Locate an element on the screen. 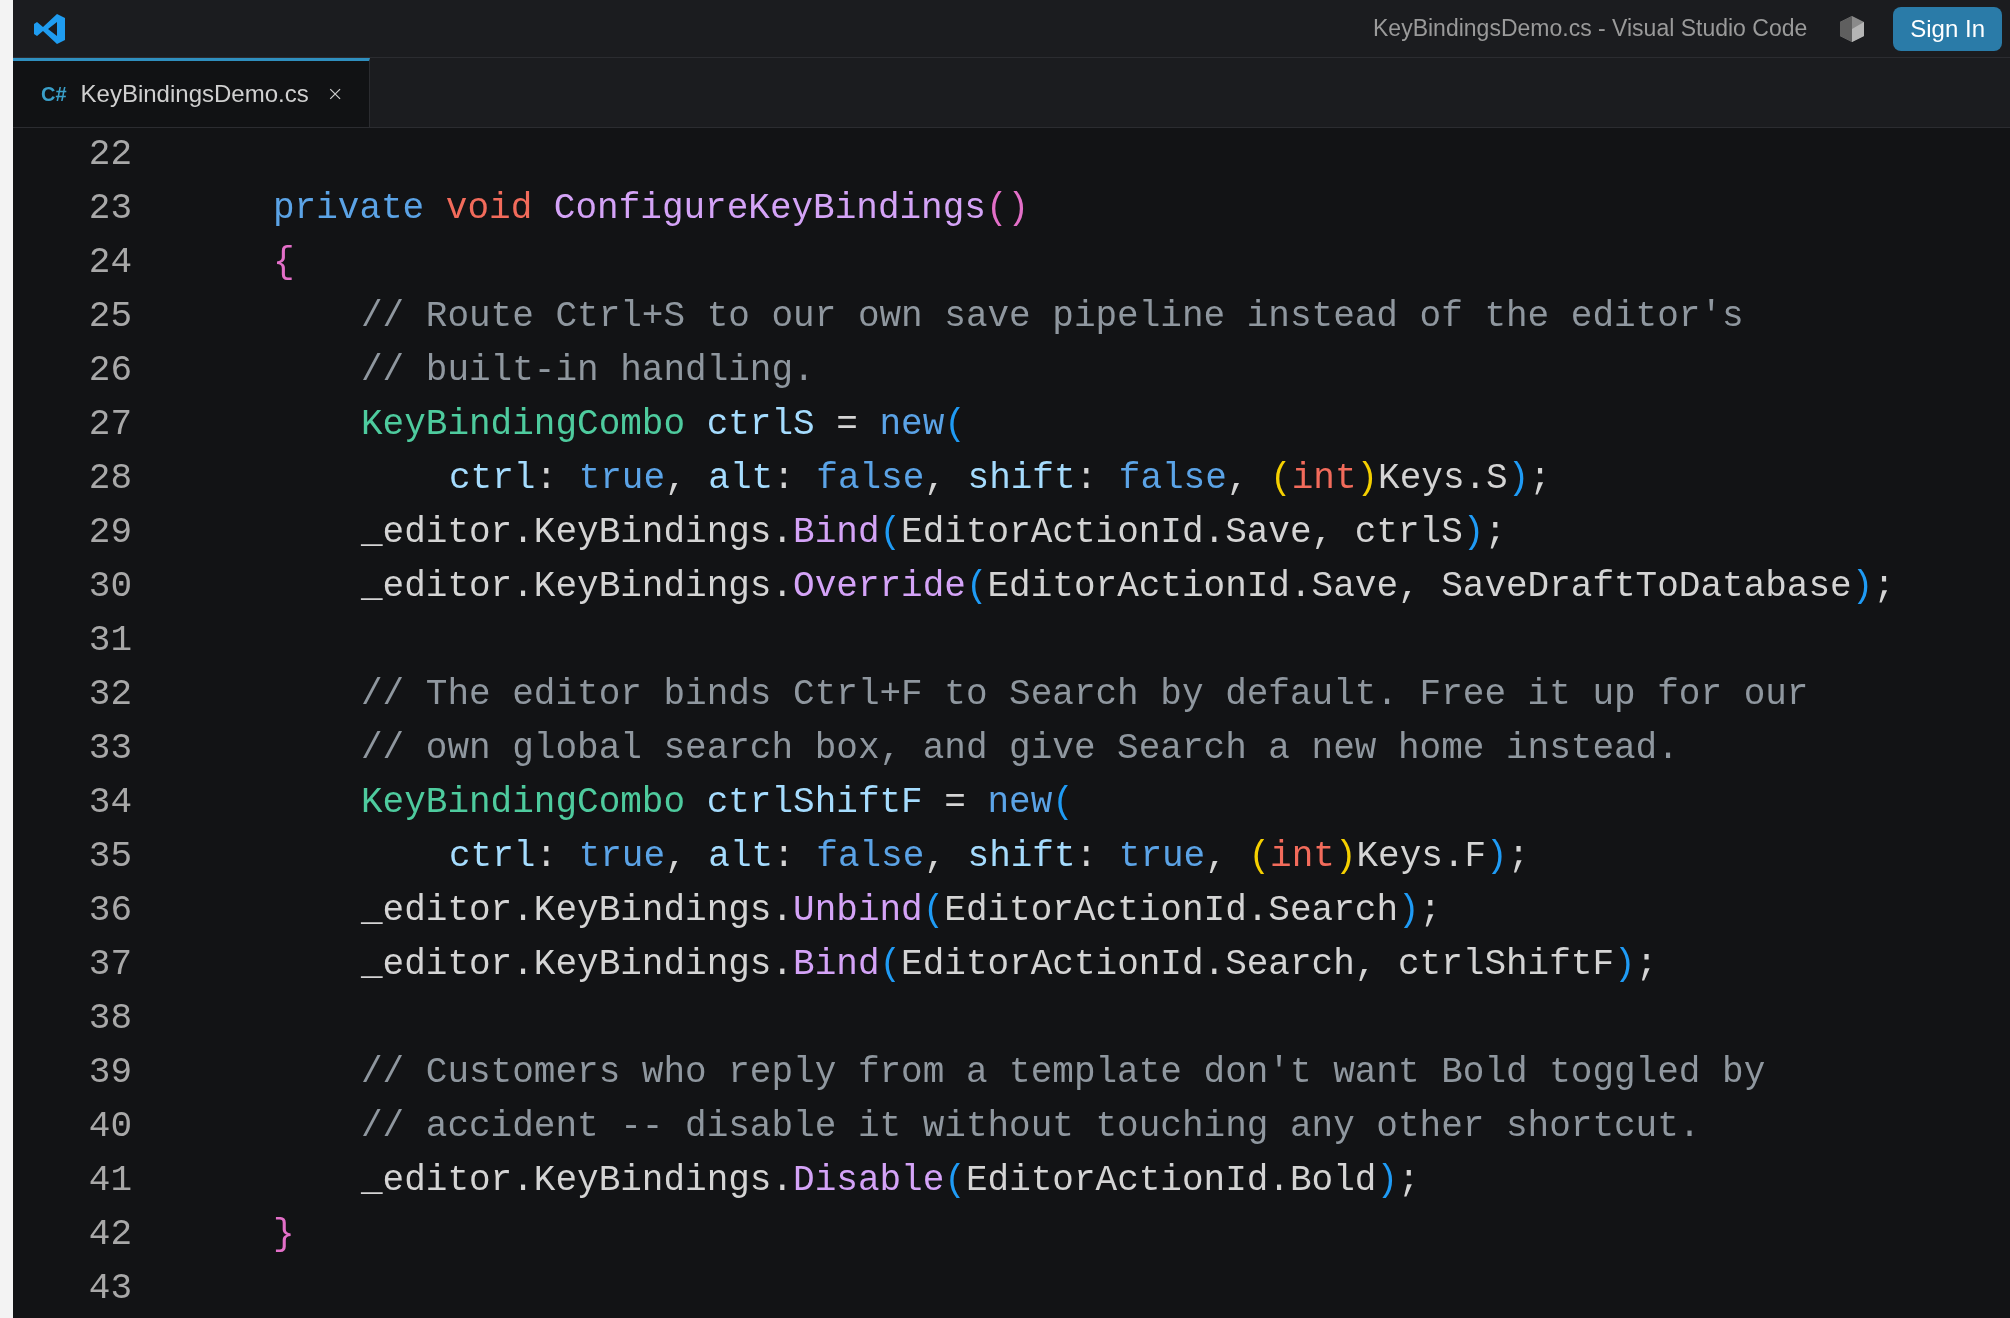  line-number: 33 is located at coordinates (109, 749).